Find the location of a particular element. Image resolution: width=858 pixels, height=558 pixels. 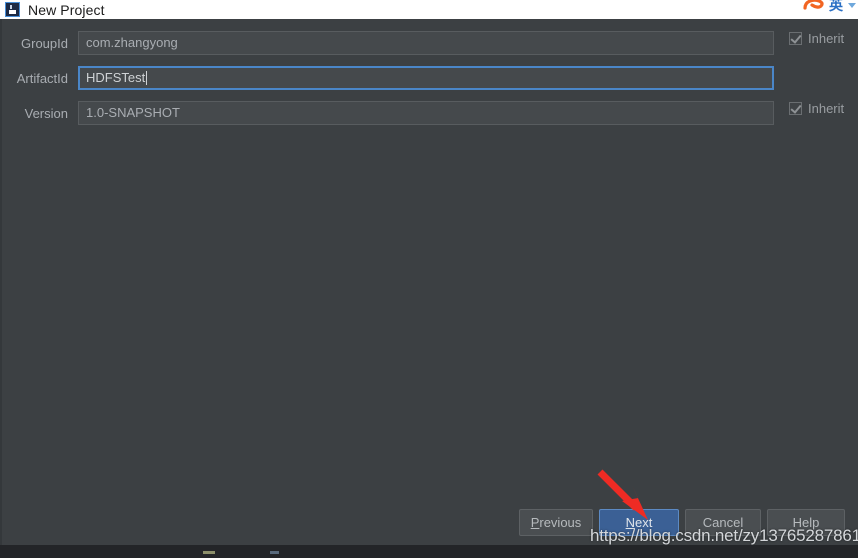

inherit-groupid-label: Inherit is located at coordinates (826, 38).